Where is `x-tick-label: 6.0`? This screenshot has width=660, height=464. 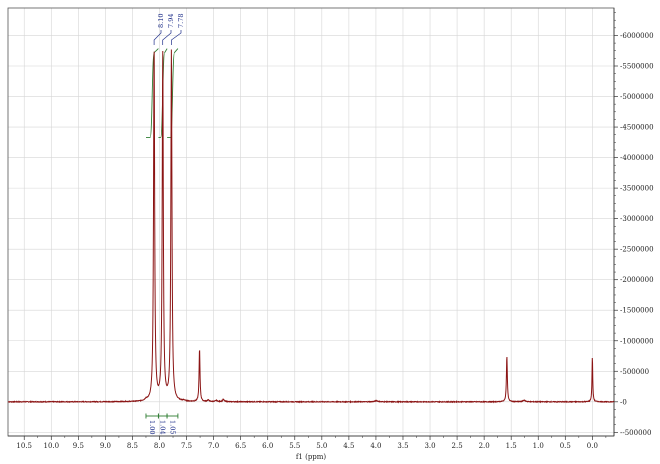
x-tick-label: 6.0 is located at coordinates (267, 446).